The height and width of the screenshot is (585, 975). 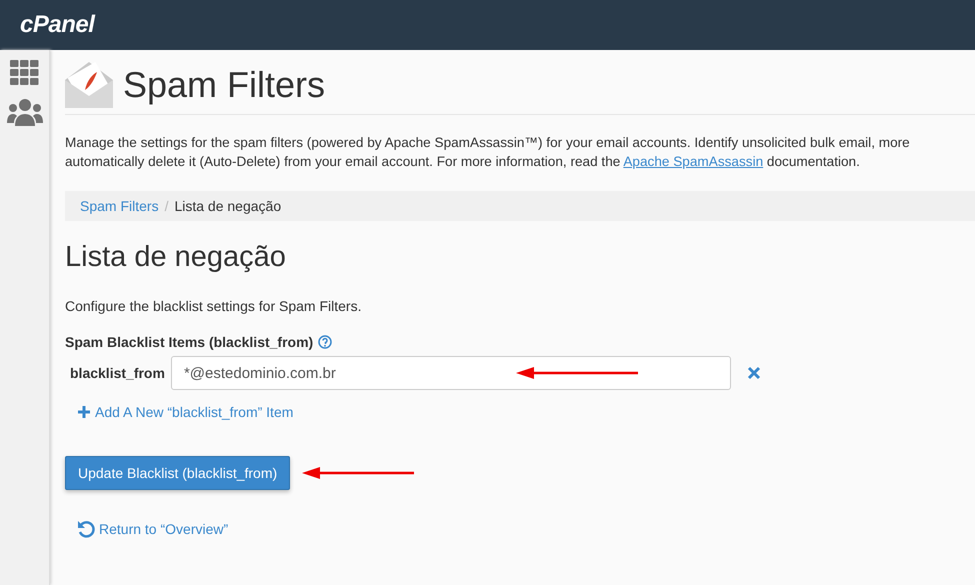 I want to click on update-button: Update Blacklist (blacklist_from), so click(x=177, y=473).